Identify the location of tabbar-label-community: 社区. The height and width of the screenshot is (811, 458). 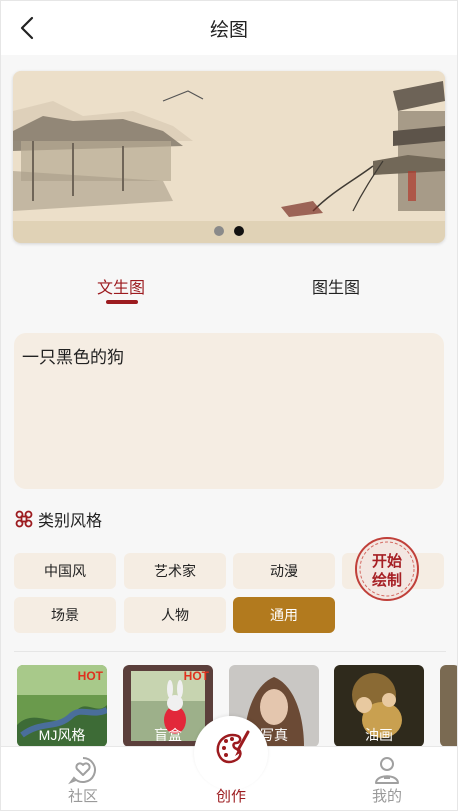
(82, 796).